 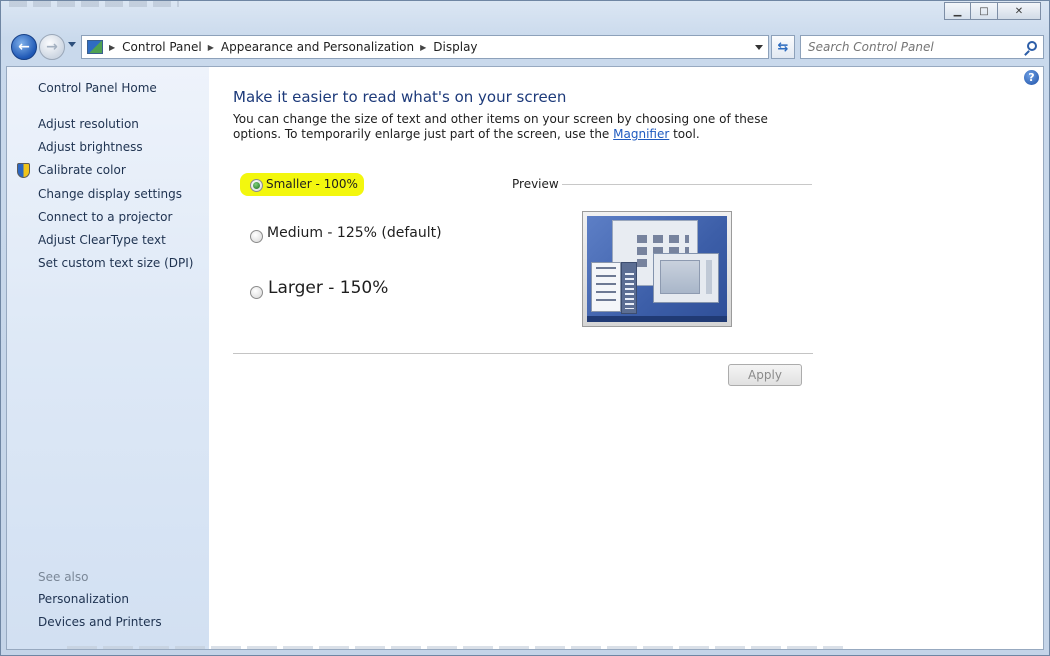 I want to click on preview-image, so click(x=657, y=269).